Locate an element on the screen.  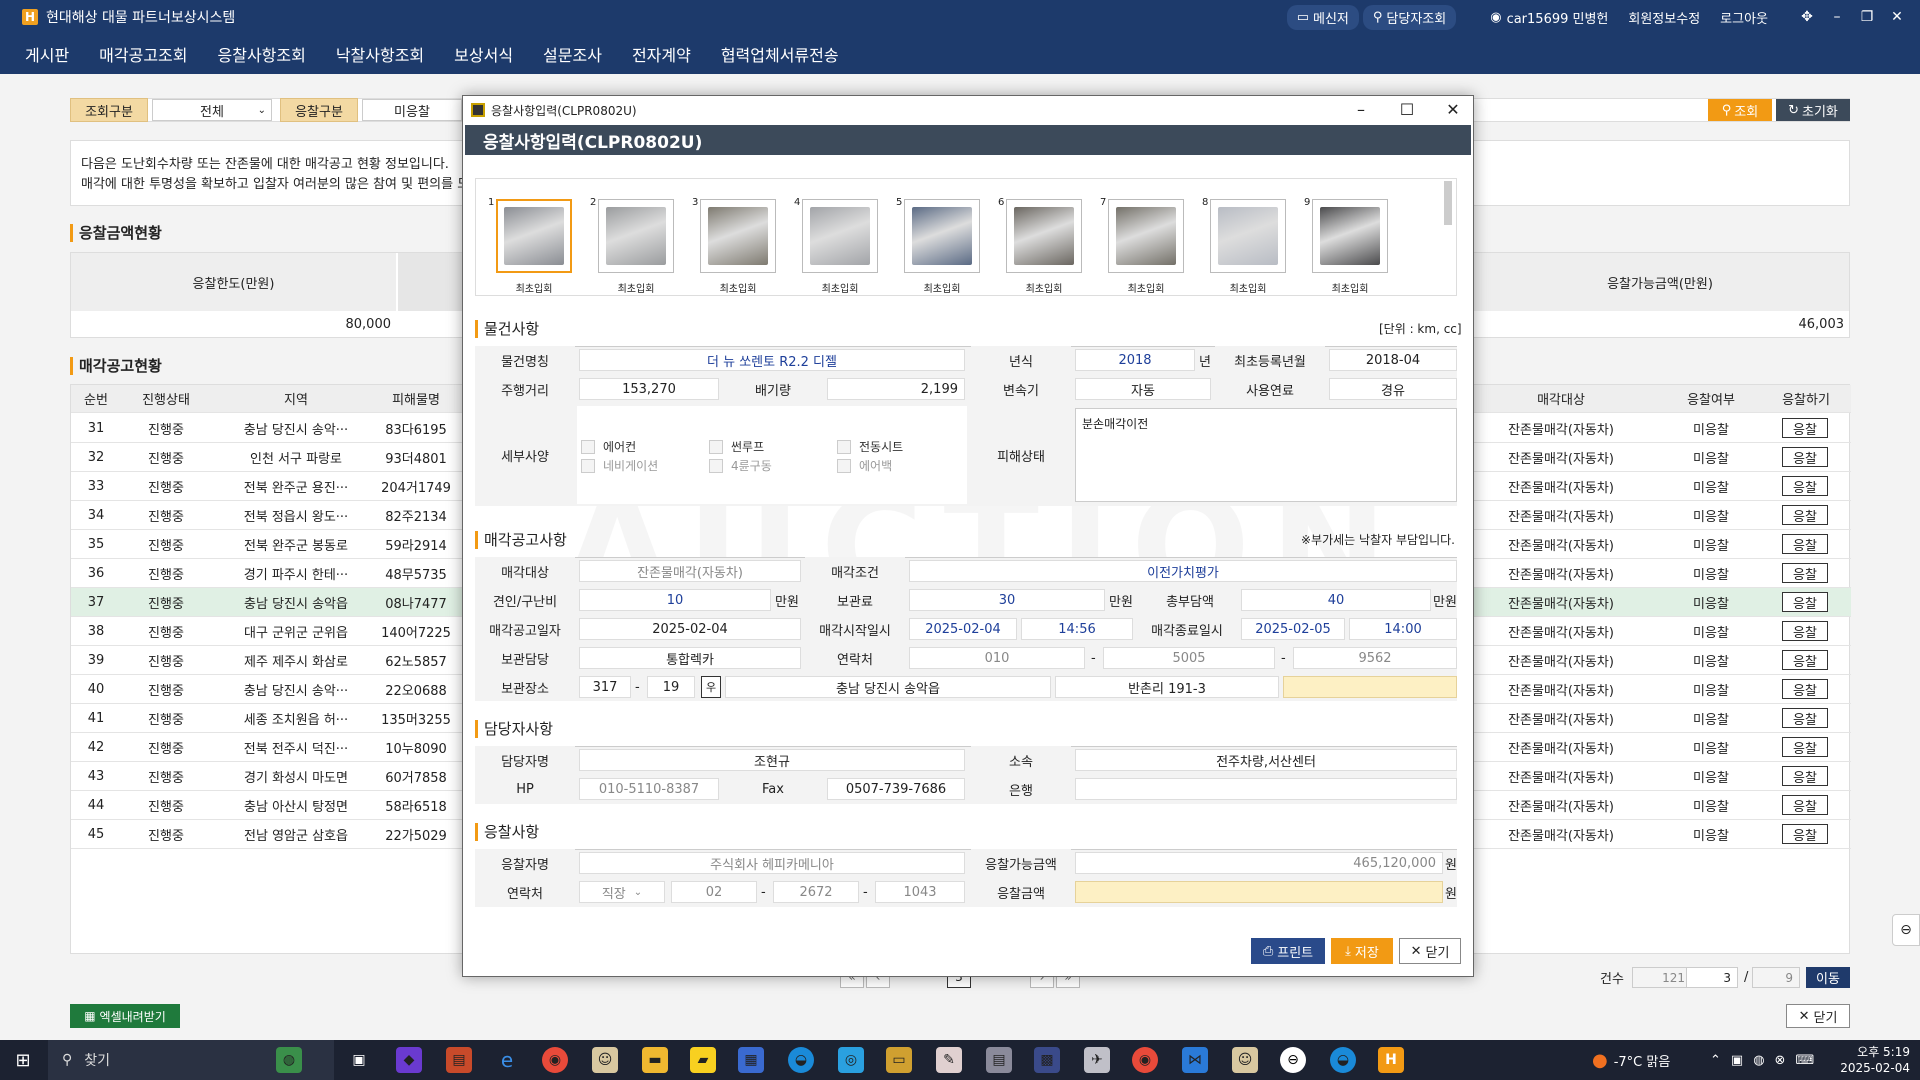
app-icon-9: ☺ is located at coordinates (1245, 1060).